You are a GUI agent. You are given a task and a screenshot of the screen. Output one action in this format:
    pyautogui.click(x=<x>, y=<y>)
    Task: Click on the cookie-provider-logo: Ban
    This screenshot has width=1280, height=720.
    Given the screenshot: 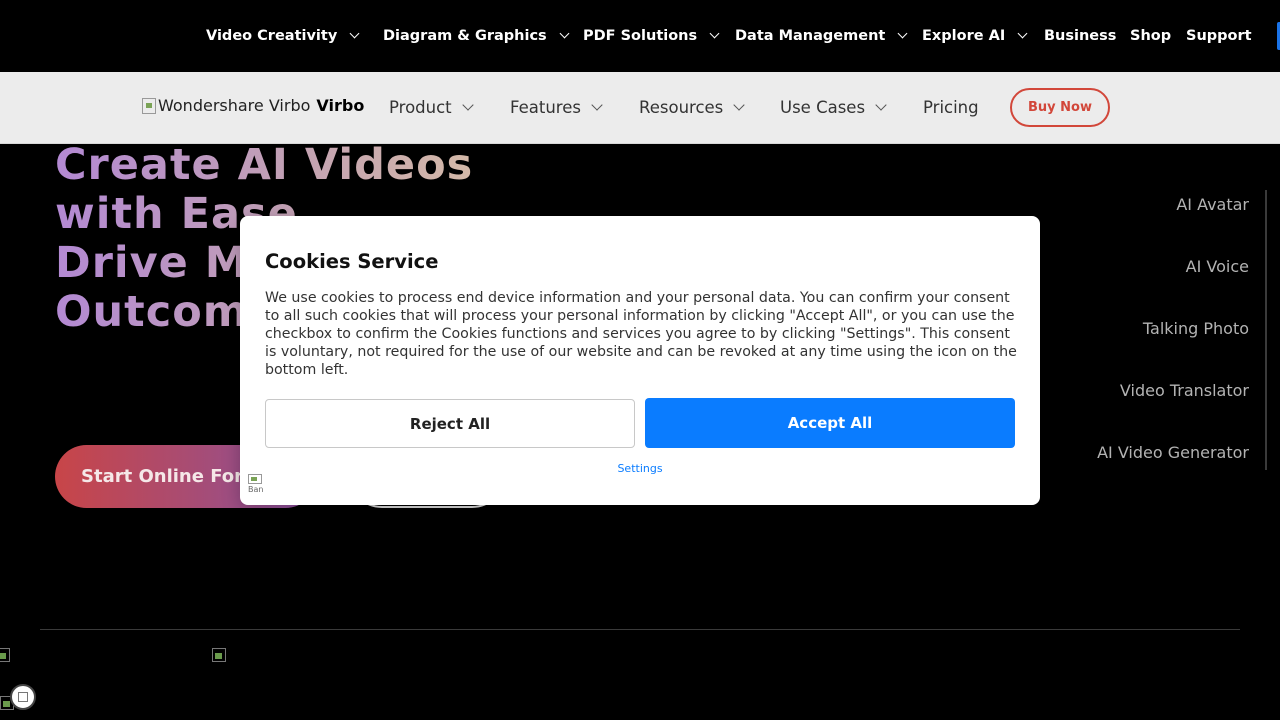 What is the action you would take?
    pyautogui.click(x=256, y=484)
    